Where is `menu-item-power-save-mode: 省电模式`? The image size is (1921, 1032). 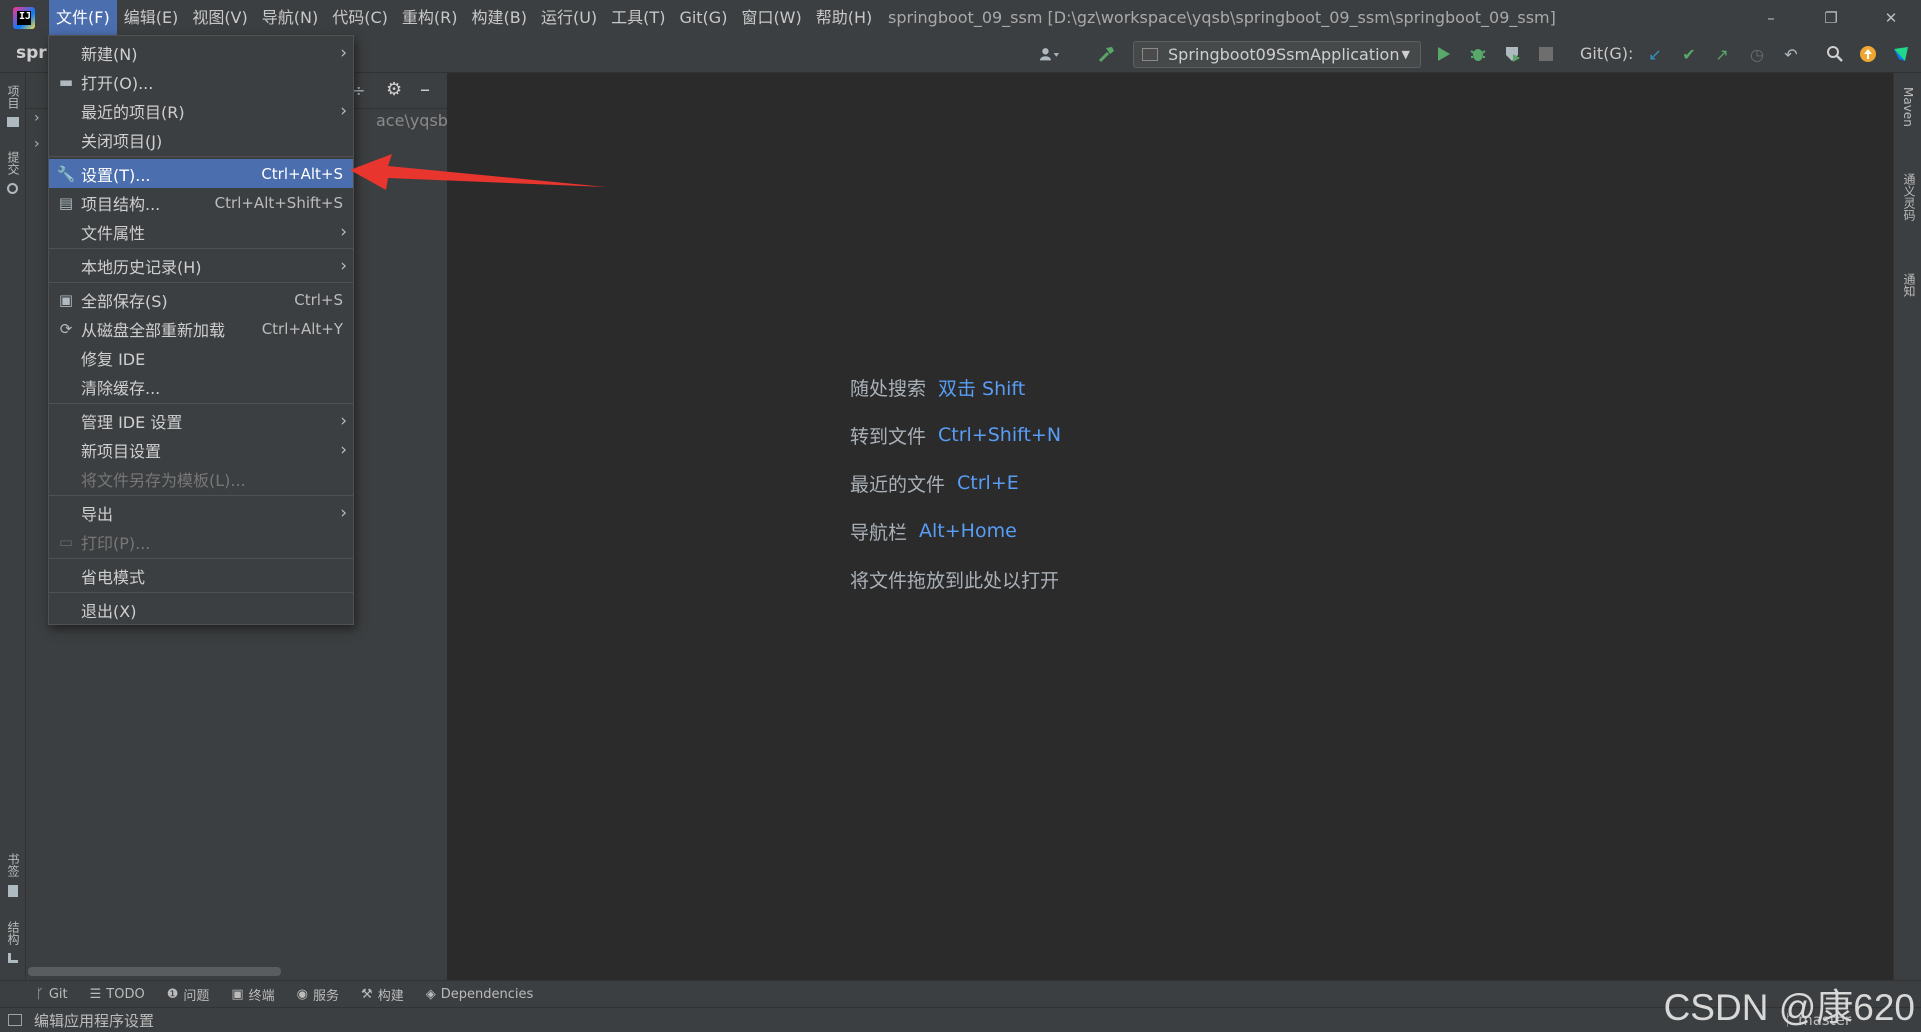
menu-item-power-save-mode: 省电模式 is located at coordinates (201, 575).